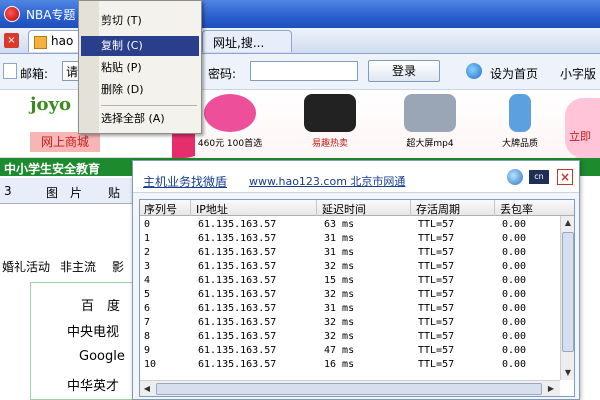 This screenshot has width=600, height=400. Describe the element at coordinates (350, 267) in the screenshot. I see `table-row: 3 61.135.163.57 32 ms TTL=57 0.00` at that location.